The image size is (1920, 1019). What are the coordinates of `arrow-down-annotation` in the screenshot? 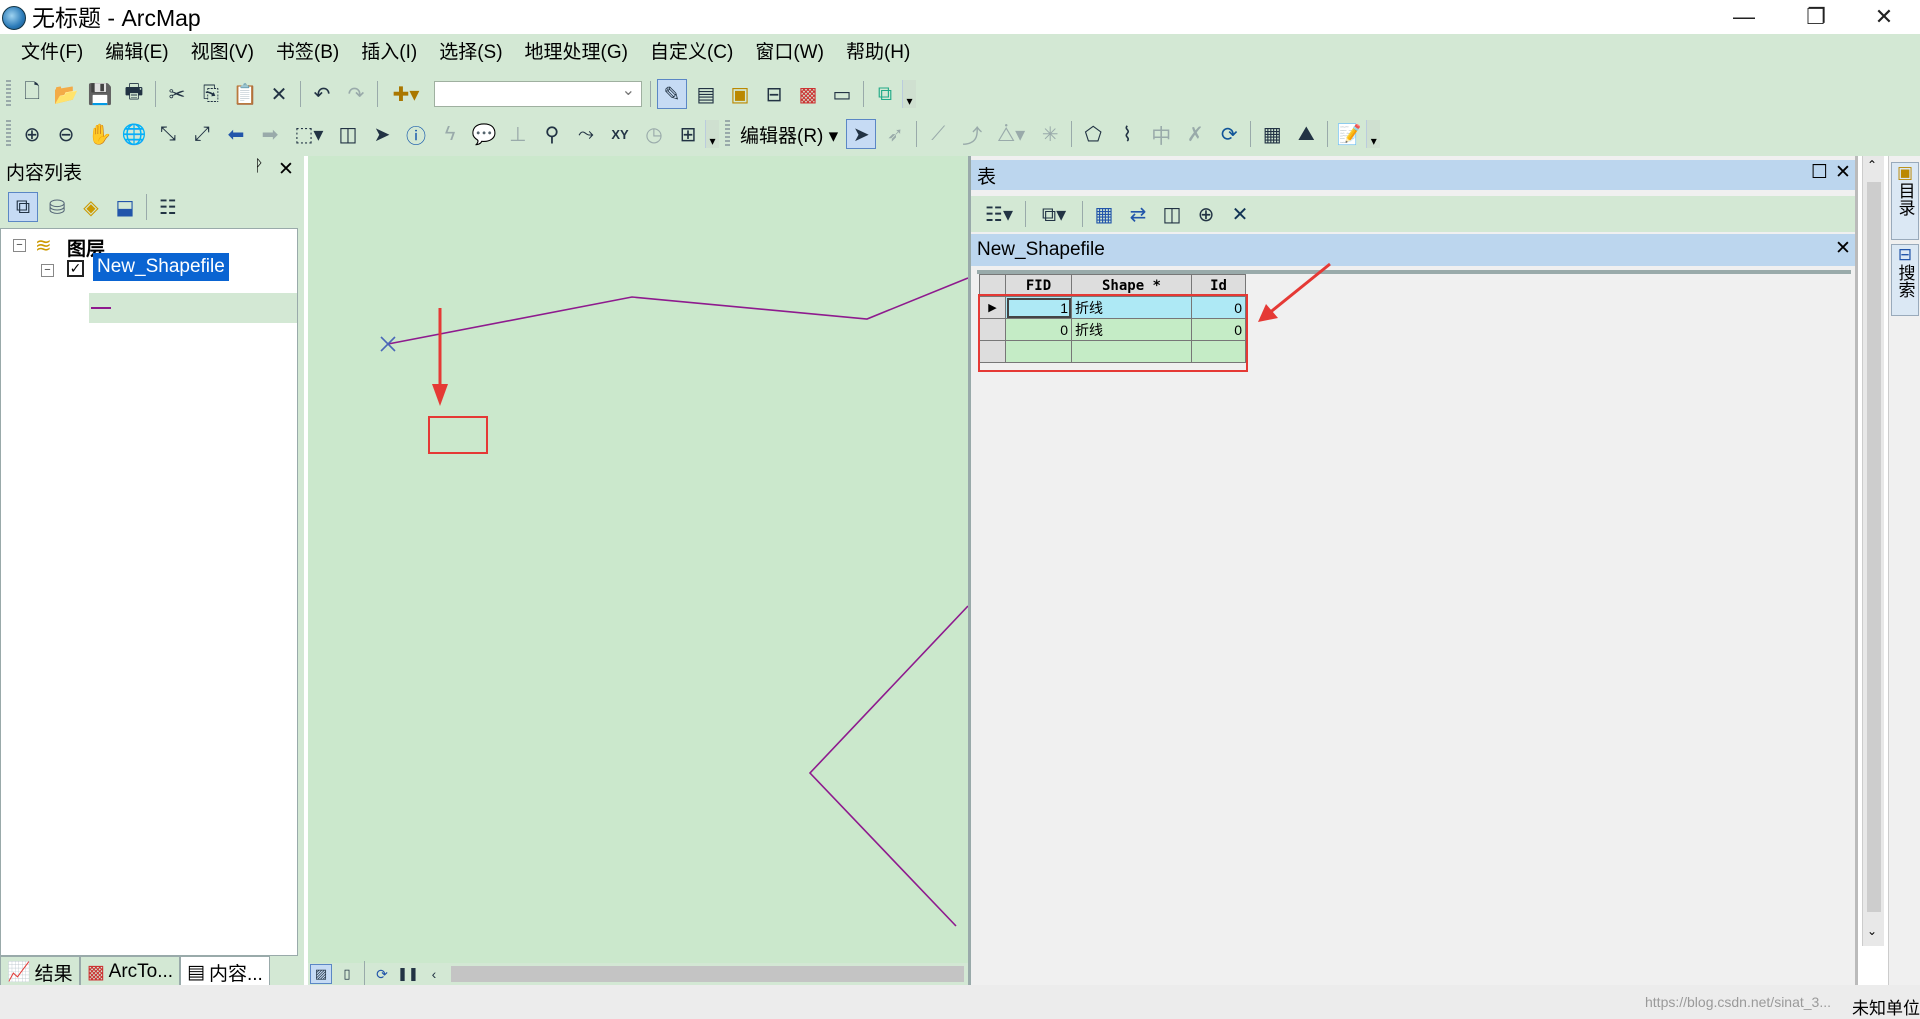 It's located at (440, 357).